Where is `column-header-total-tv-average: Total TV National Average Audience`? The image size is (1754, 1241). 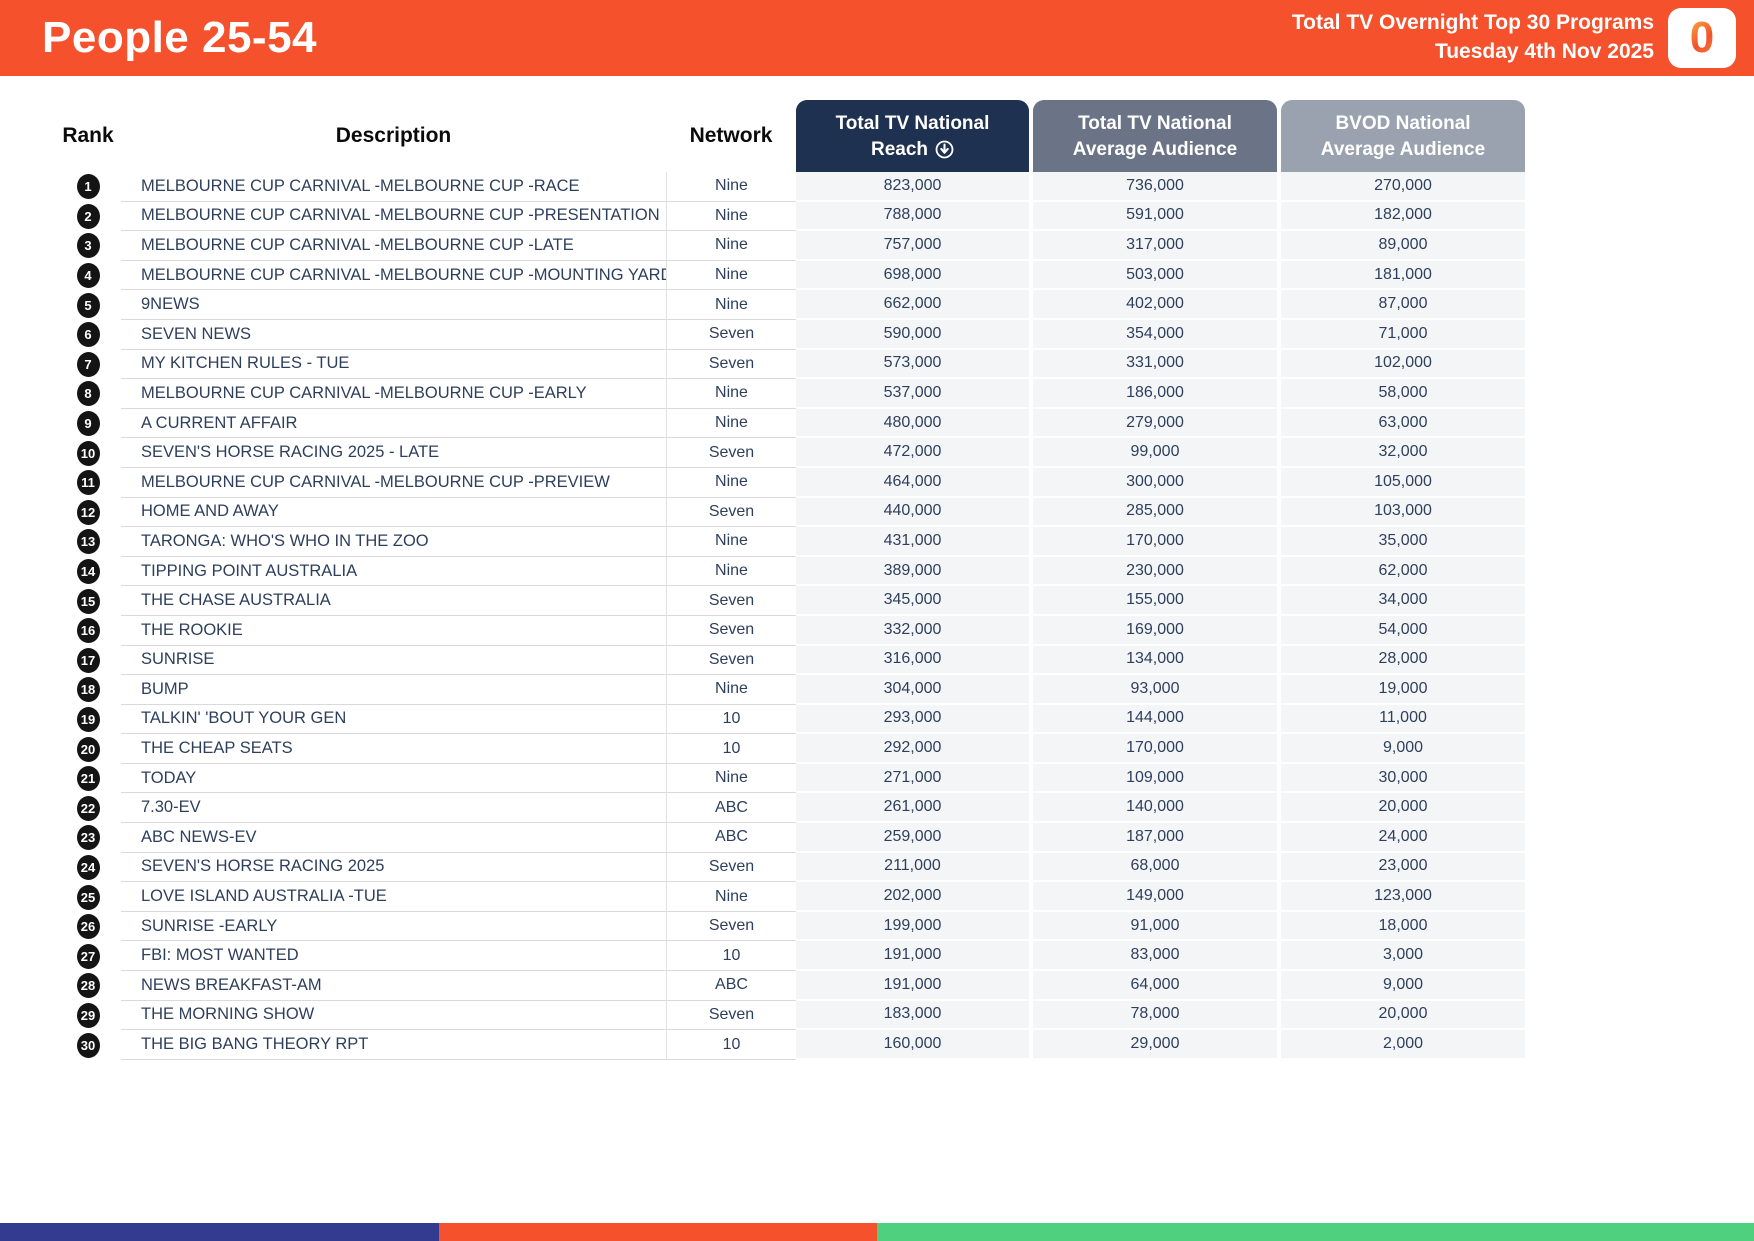 column-header-total-tv-average: Total TV National Average Audience is located at coordinates (1155, 136).